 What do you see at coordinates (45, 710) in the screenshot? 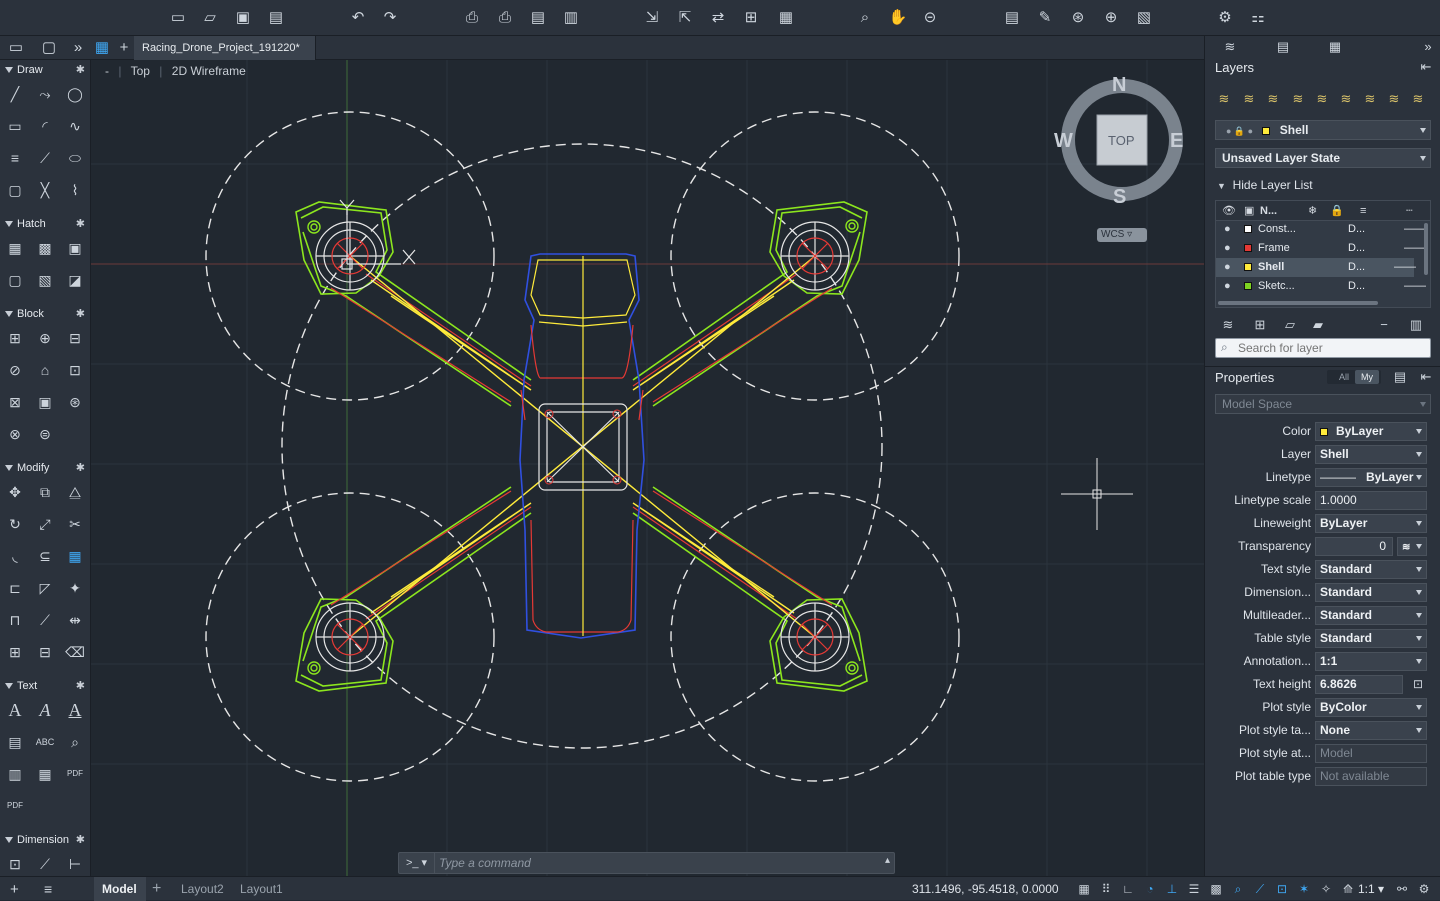
I see `text-style-icon: A` at bounding box center [45, 710].